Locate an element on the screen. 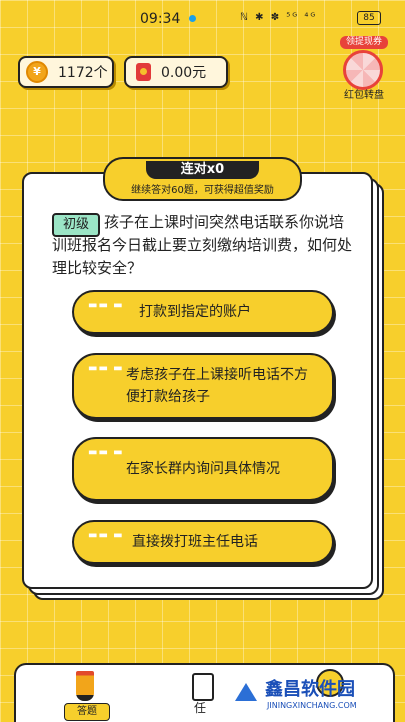 Image resolution: width=405 pixels, height=722 pixels. red-envelope-icon is located at coordinates (143, 72).